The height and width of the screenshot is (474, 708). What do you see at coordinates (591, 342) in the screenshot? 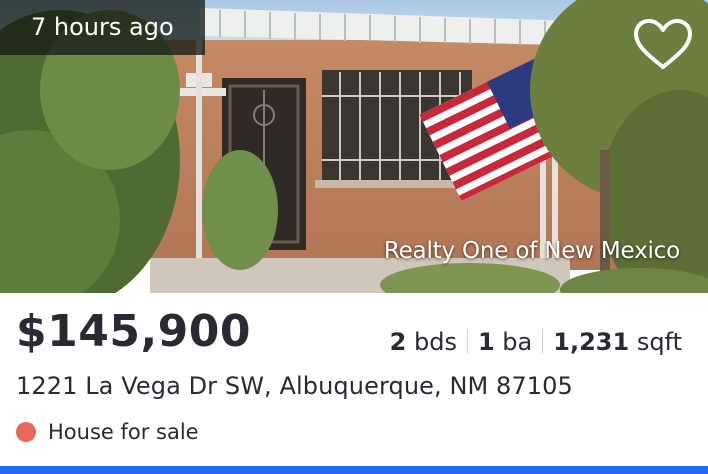
I see `sqft-value: 1,231` at bounding box center [591, 342].